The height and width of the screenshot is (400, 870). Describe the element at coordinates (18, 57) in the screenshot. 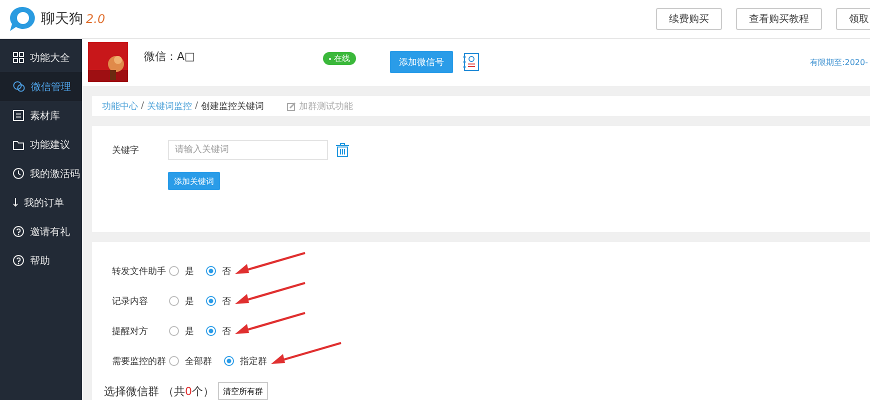

I see `grid-icon` at that location.